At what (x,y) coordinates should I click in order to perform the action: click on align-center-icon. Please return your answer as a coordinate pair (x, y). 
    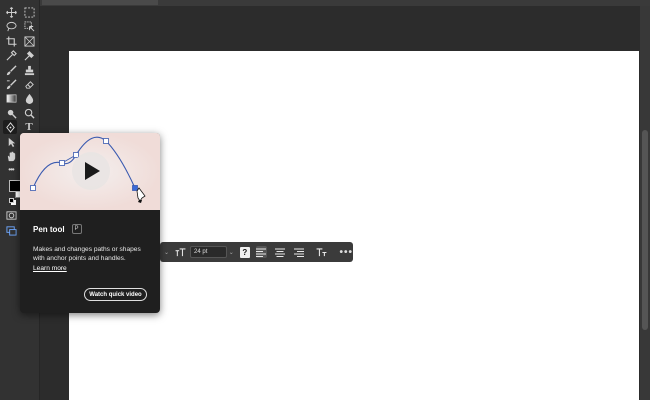
    Looking at the image, I should click on (280, 252).